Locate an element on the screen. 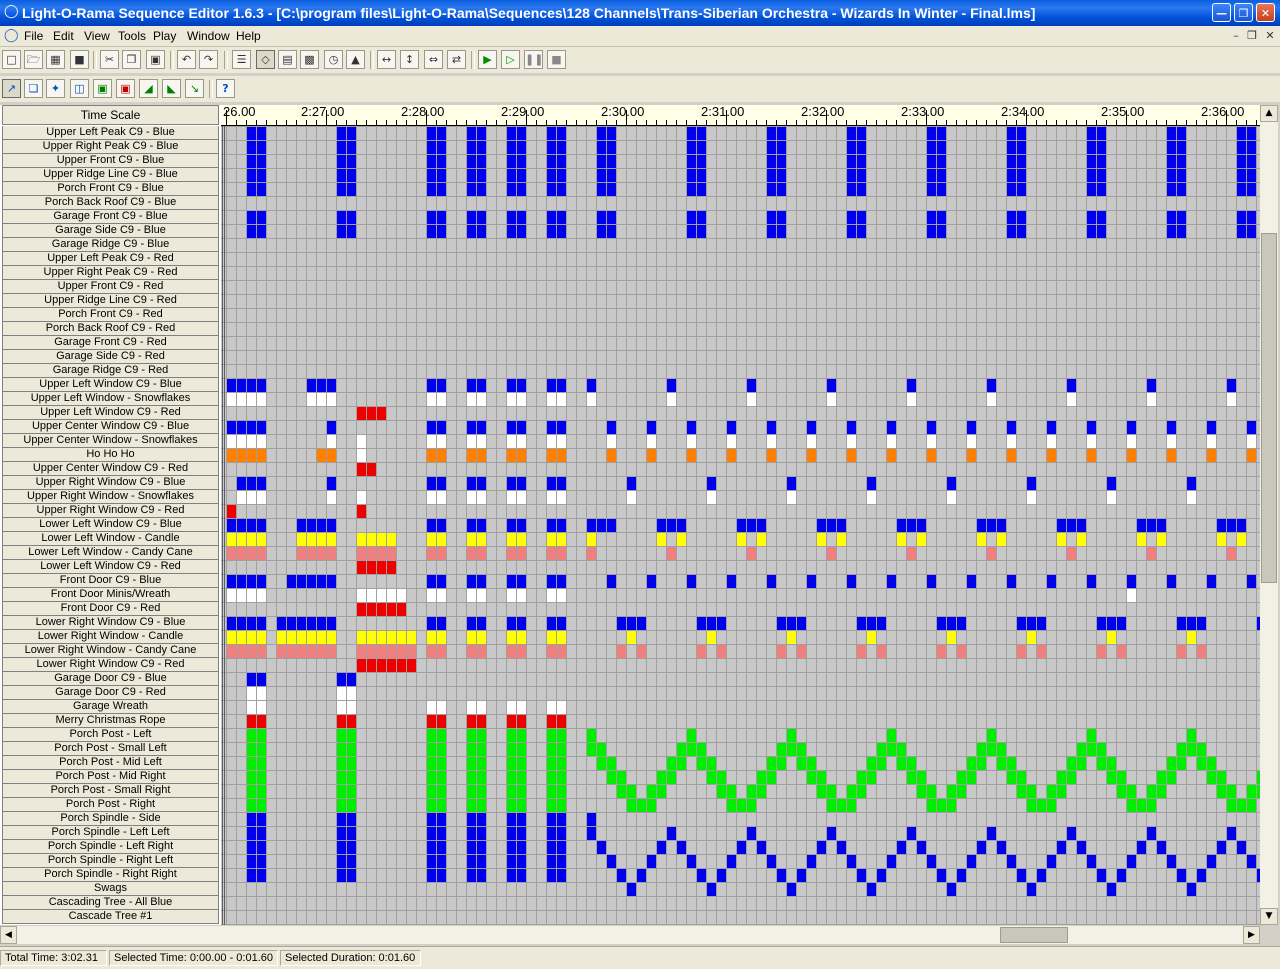  channel-row: Porch Back Roof C9 - Red is located at coordinates (110, 329).